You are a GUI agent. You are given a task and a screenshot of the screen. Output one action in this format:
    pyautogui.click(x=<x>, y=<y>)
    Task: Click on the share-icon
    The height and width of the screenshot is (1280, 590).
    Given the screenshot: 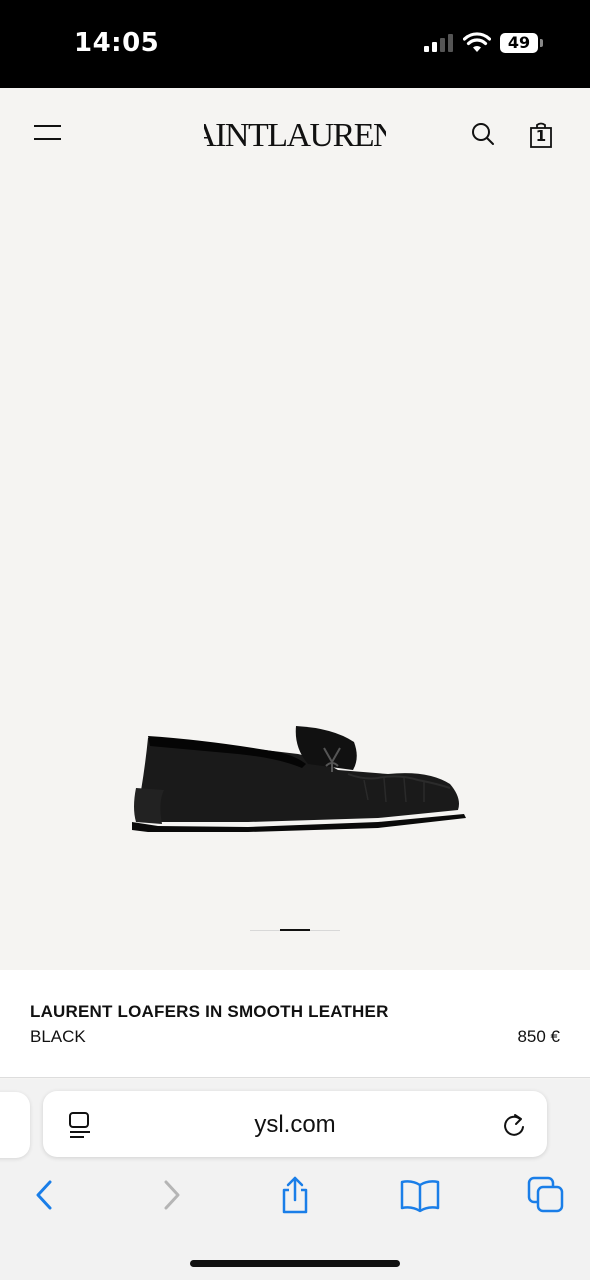 What is the action you would take?
    pyautogui.click(x=295, y=1195)
    